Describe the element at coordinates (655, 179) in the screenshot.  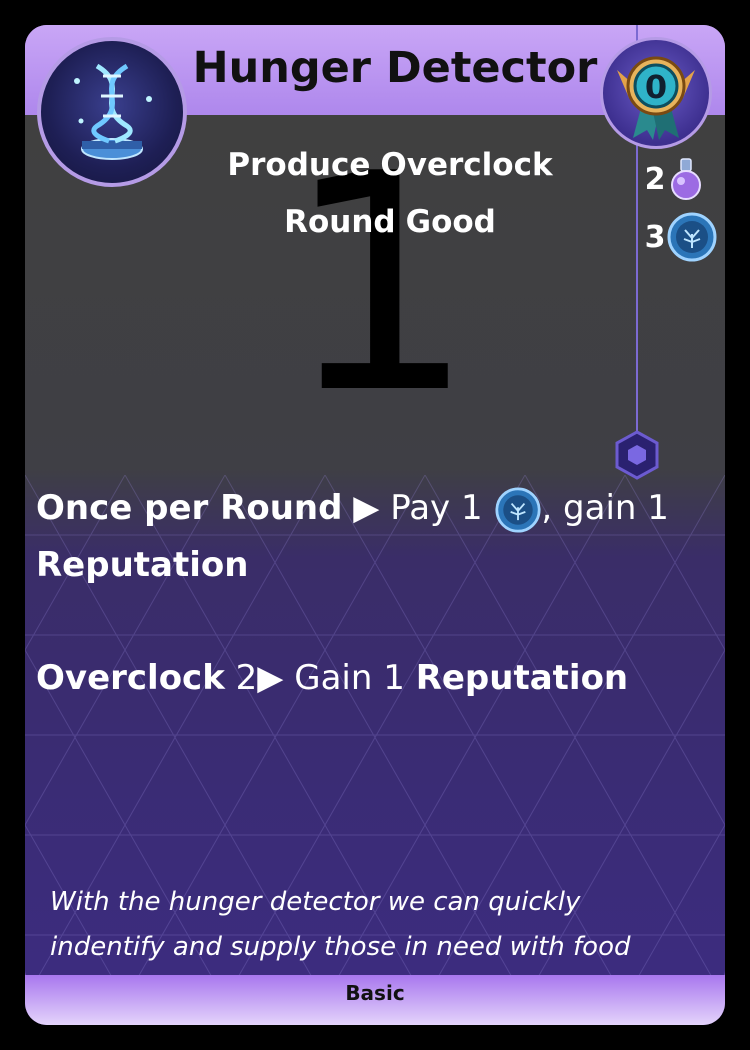
I see `cost-potion-amount: 2` at that location.